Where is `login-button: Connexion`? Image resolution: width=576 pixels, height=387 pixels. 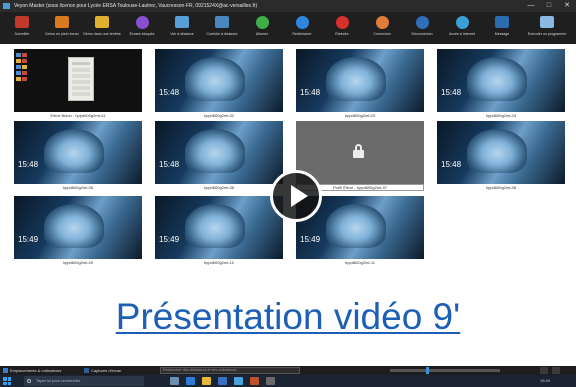
login-button: Connexion is located at coordinates (382, 28).